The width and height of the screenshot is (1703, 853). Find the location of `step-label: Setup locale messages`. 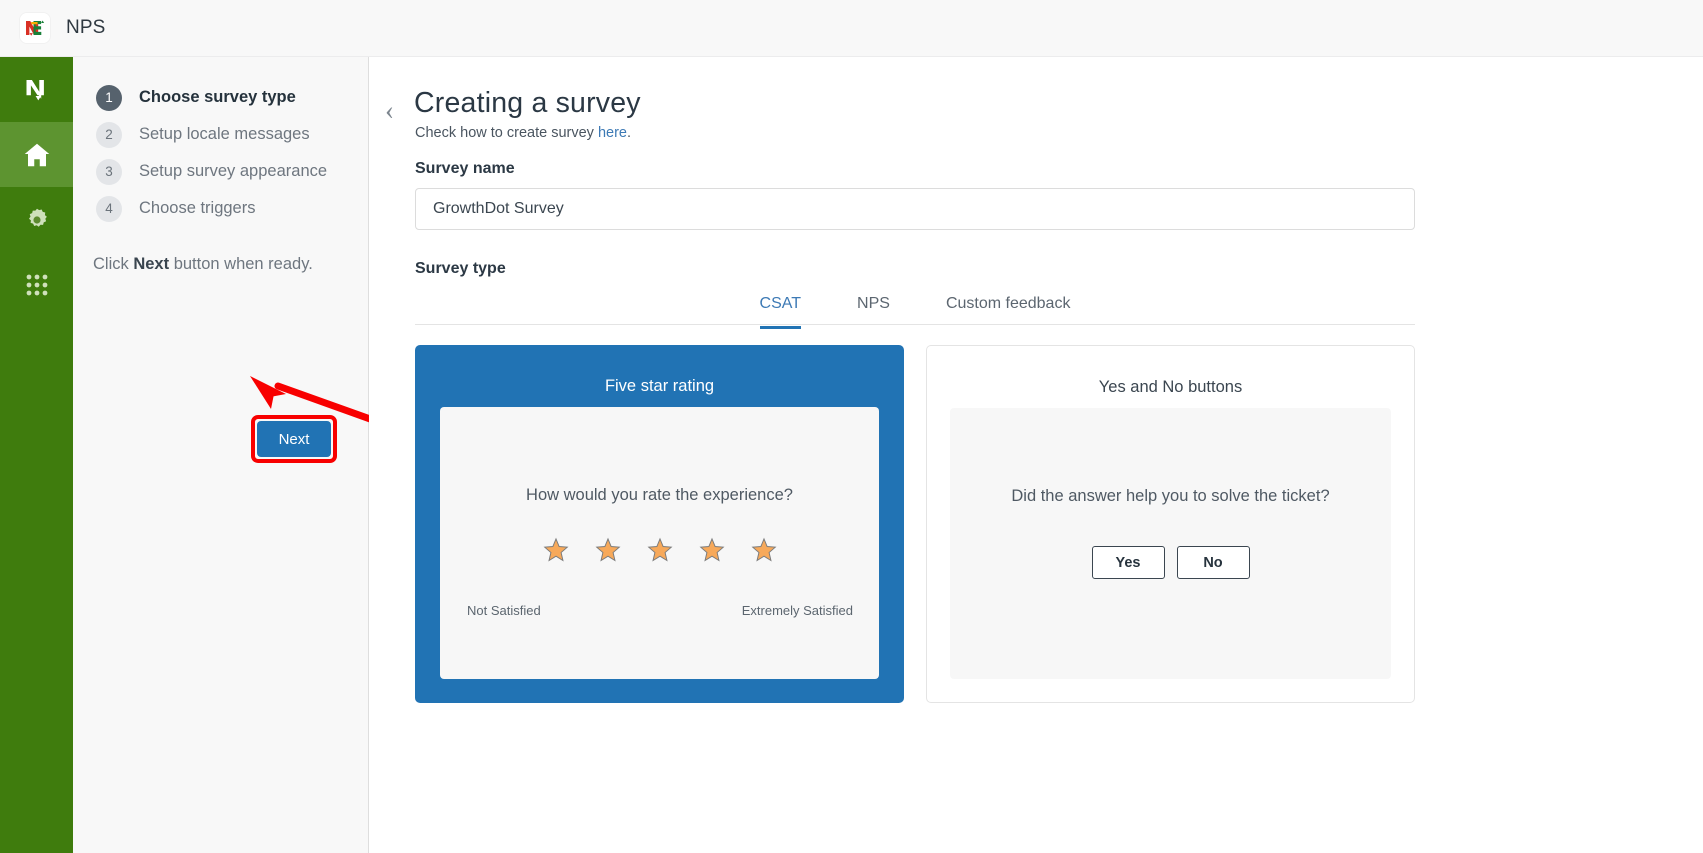

step-label: Setup locale messages is located at coordinates (224, 134).